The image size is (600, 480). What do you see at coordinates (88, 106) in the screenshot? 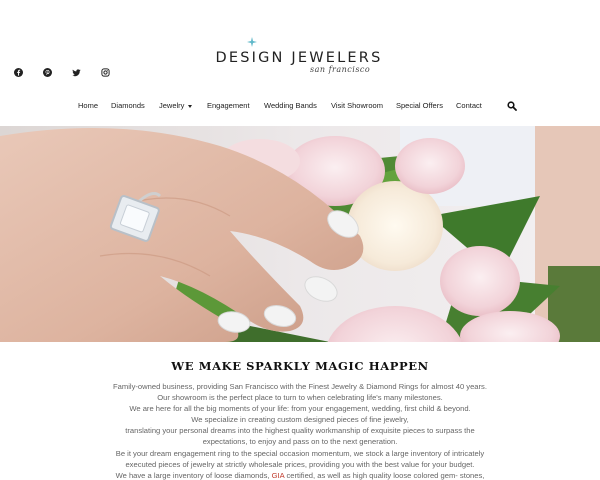
I see `nav-home: Home` at bounding box center [88, 106].